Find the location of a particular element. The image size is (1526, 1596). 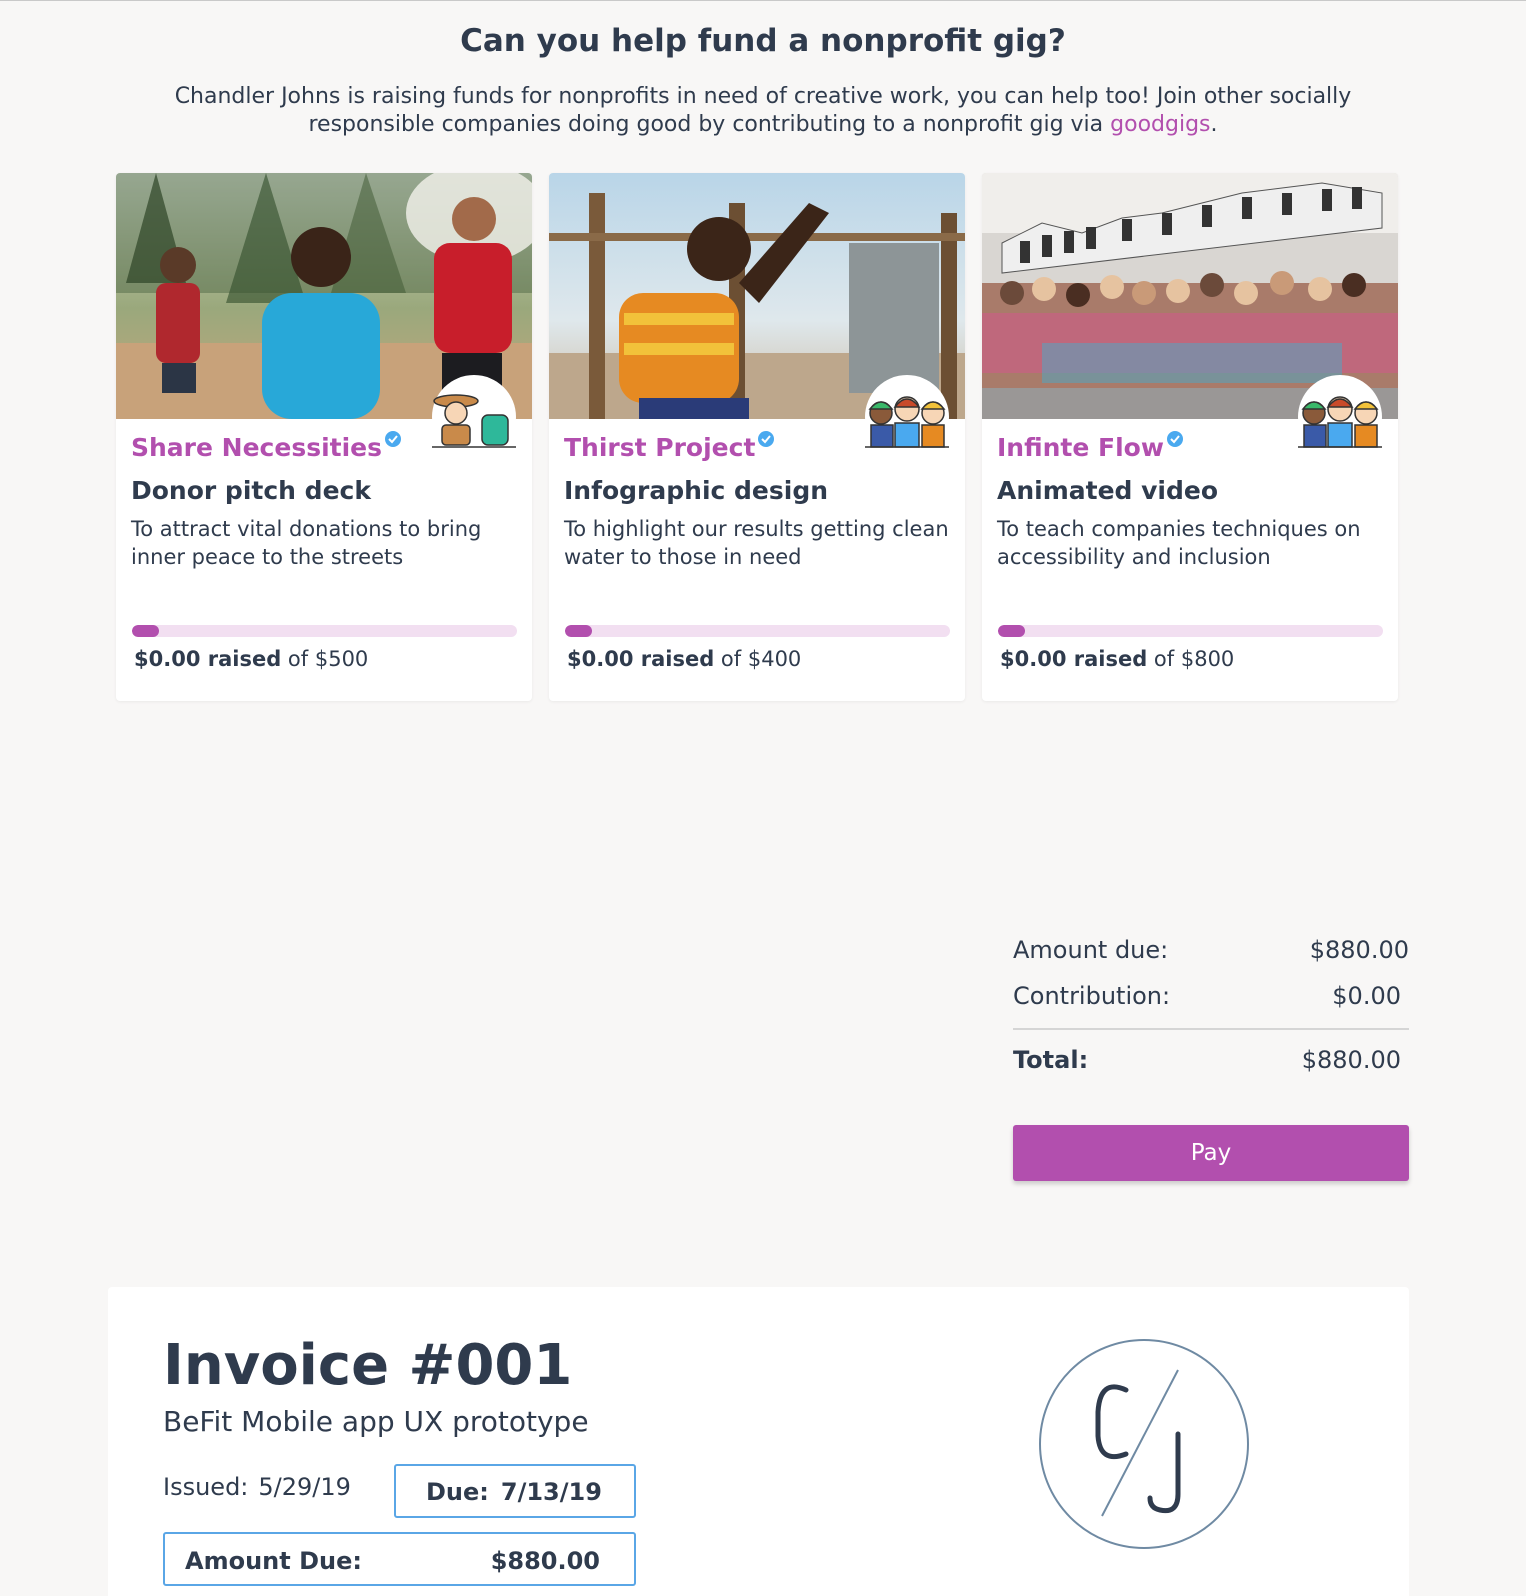

contribution-label: Contribution: is located at coordinates (1092, 996).